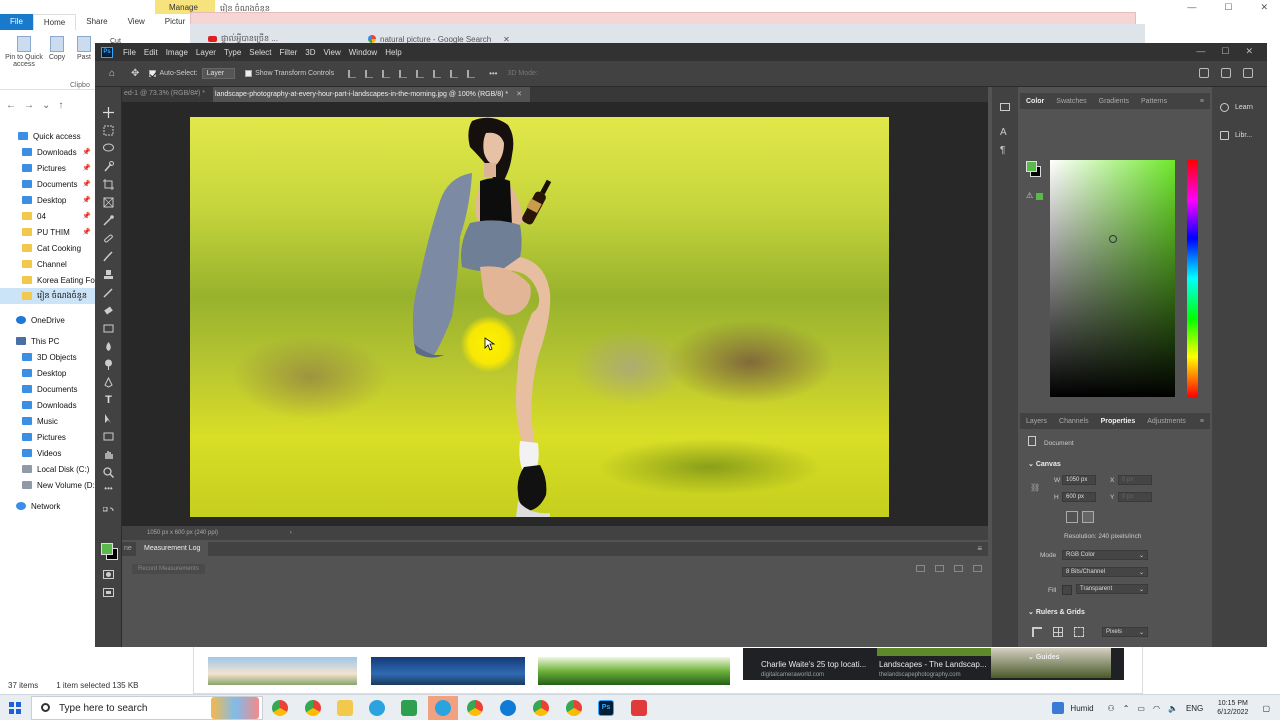 The image size is (1280, 721). I want to click on eyedropper-tool-icon, so click(108, 220).